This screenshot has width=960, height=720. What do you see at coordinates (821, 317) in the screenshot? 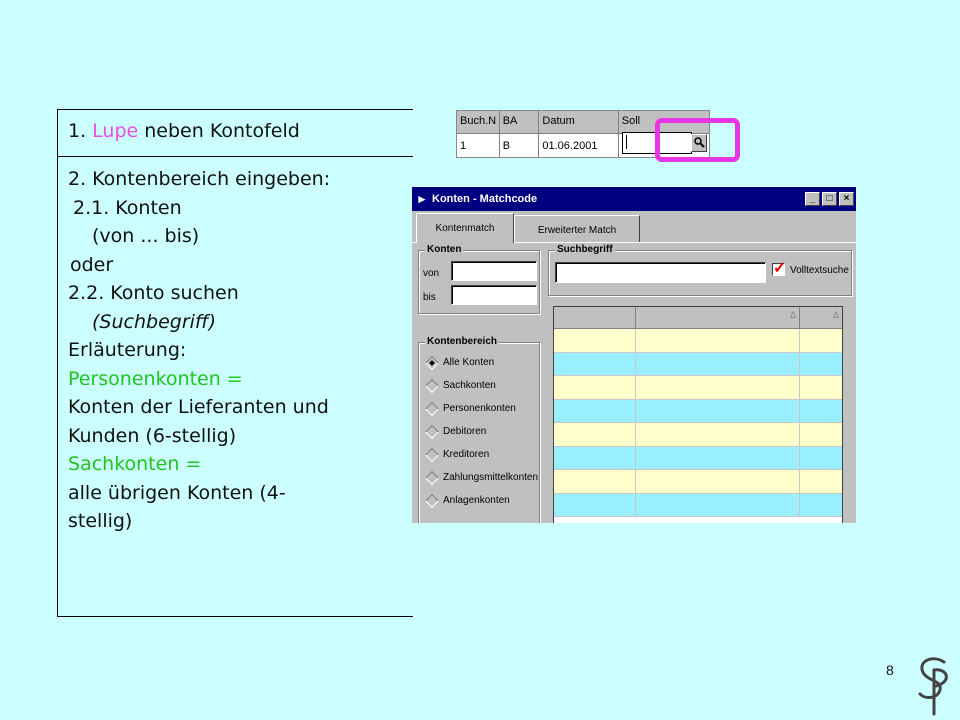
I see `grid-header-col3: Δ` at bounding box center [821, 317].